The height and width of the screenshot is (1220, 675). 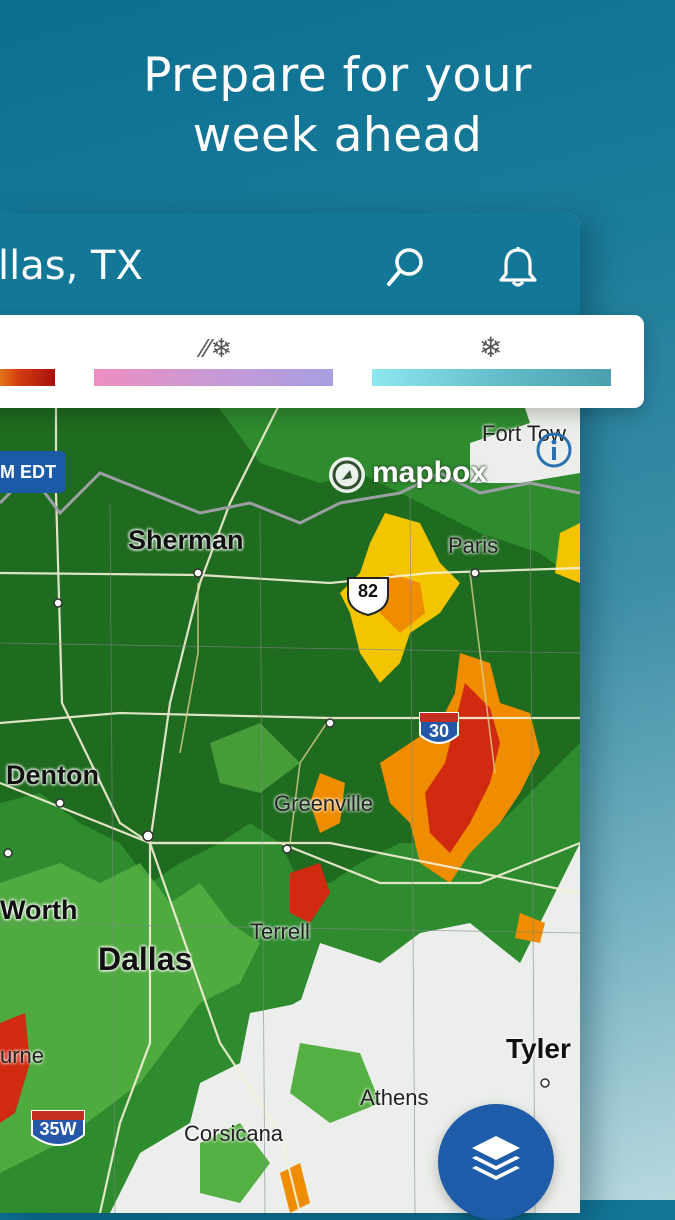 I want to click on precip-legend: ⁄⁄❄ ❄, so click(x=322, y=361).